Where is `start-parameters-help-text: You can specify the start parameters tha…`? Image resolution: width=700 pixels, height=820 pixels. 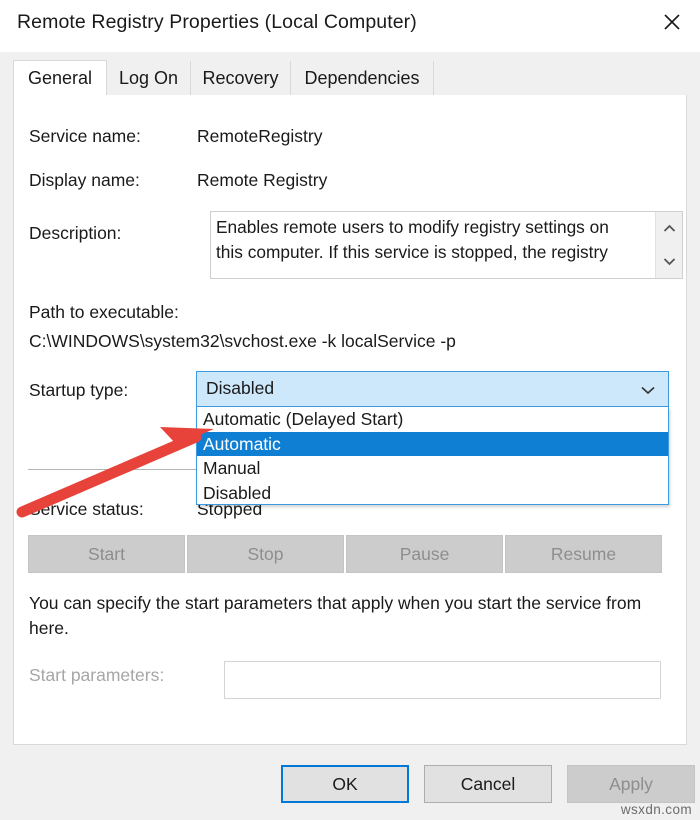 start-parameters-help-text: You can specify the start parameters tha… is located at coordinates (335, 615).